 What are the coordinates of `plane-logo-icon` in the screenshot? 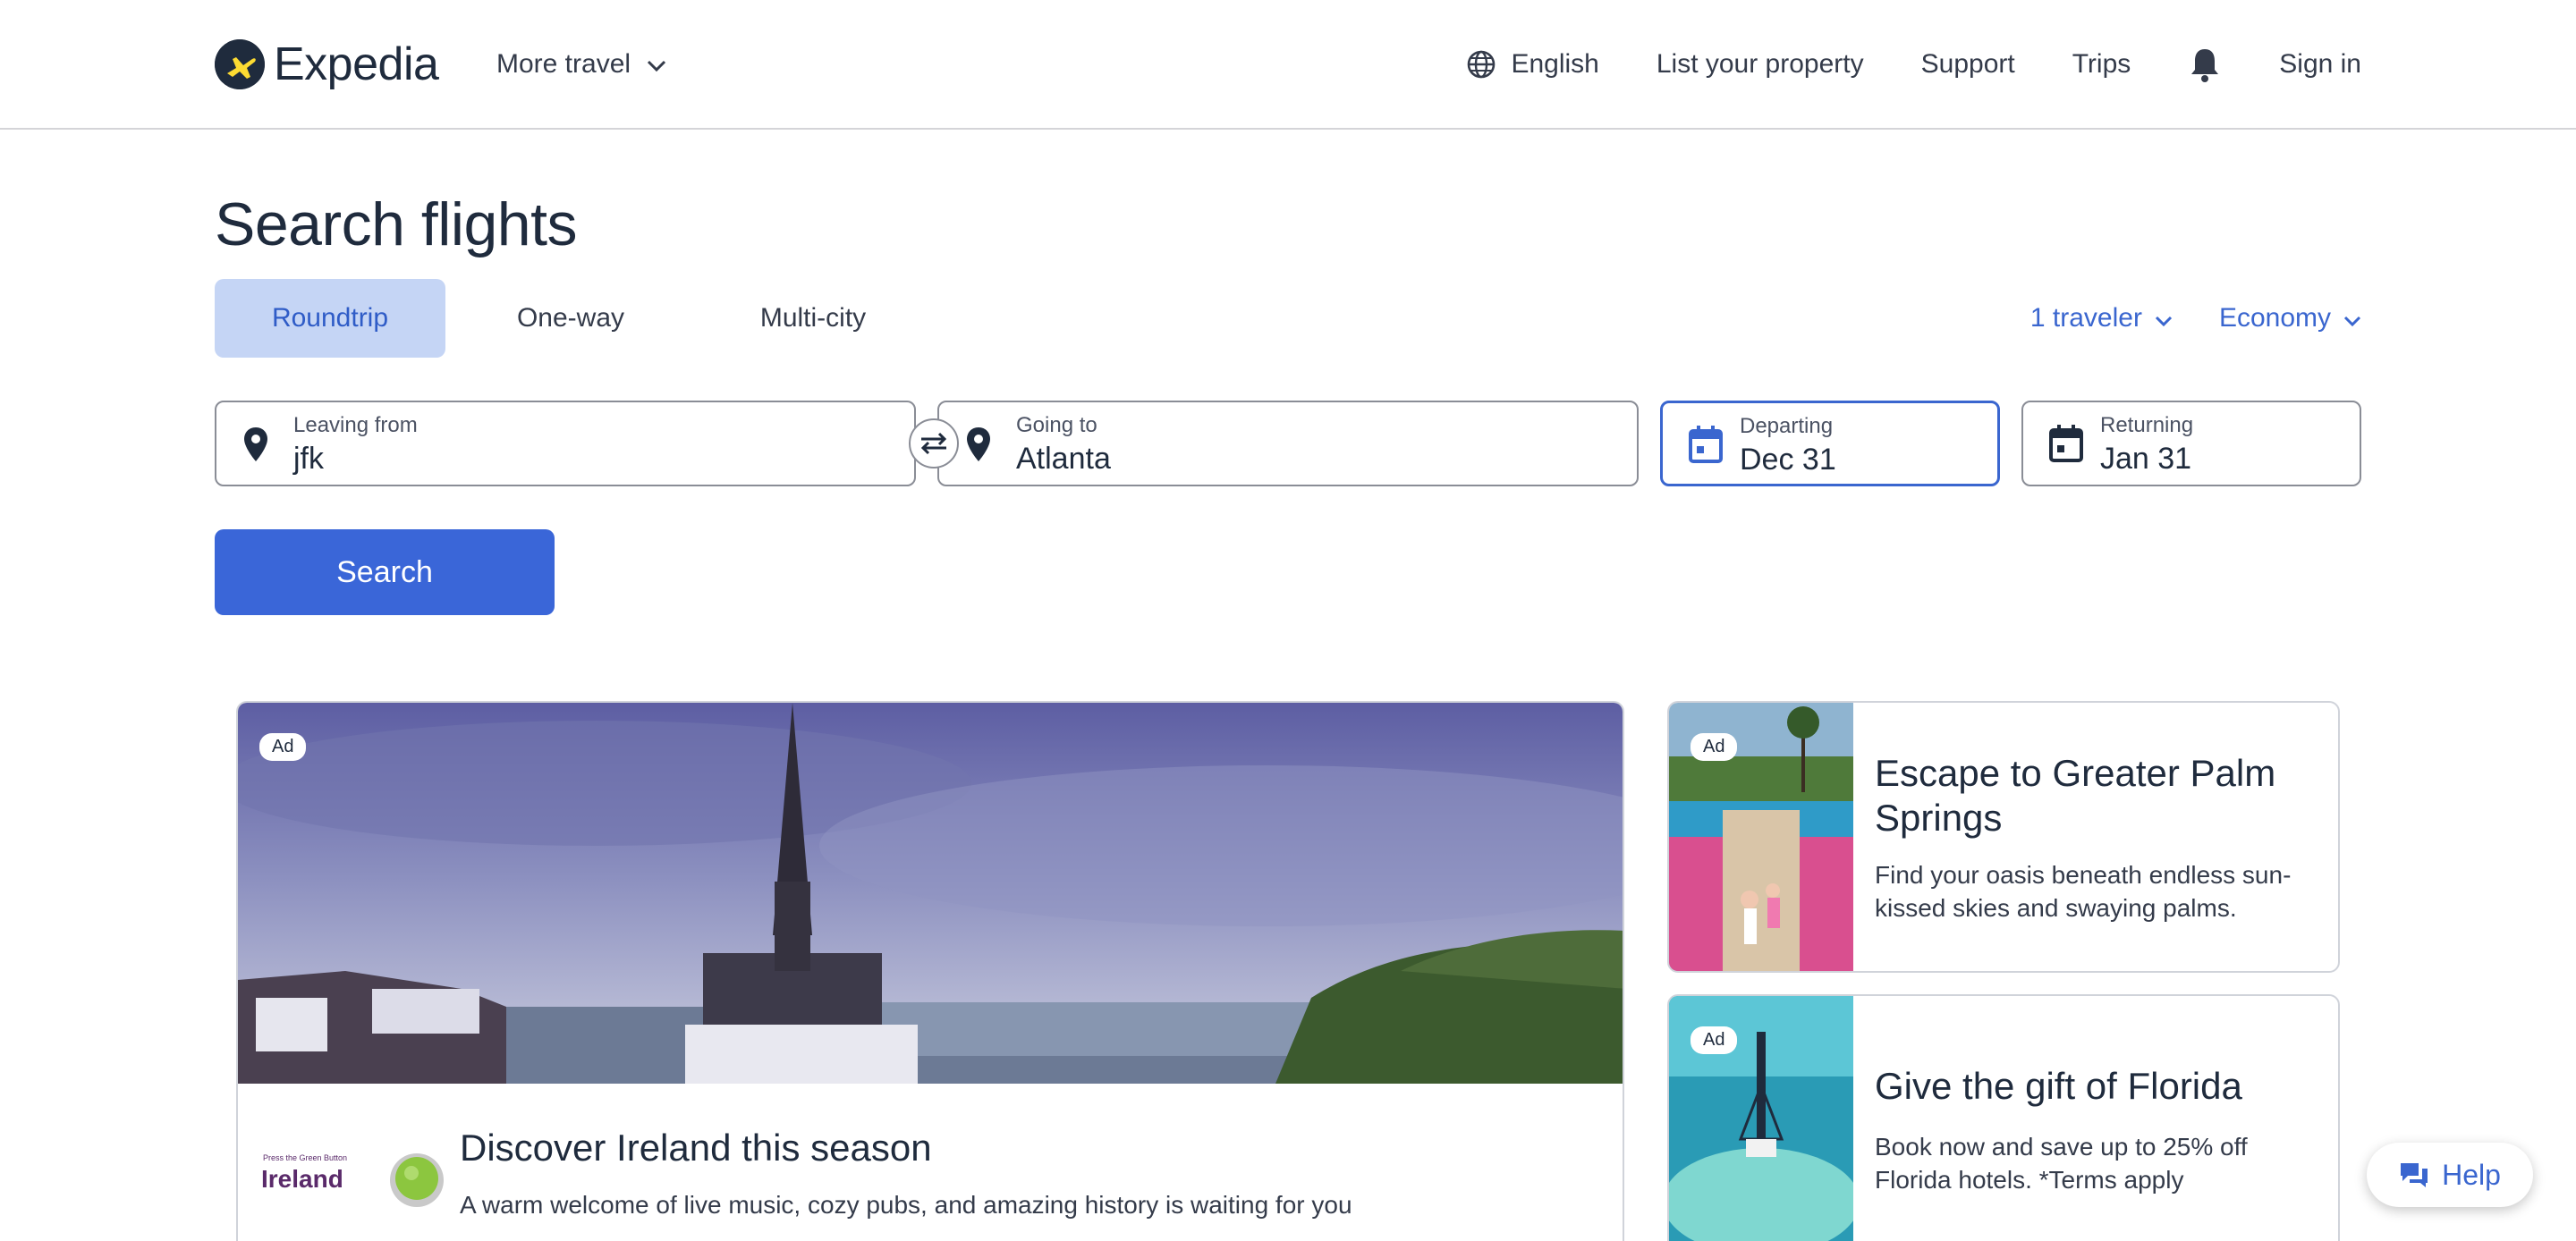 It's located at (240, 64).